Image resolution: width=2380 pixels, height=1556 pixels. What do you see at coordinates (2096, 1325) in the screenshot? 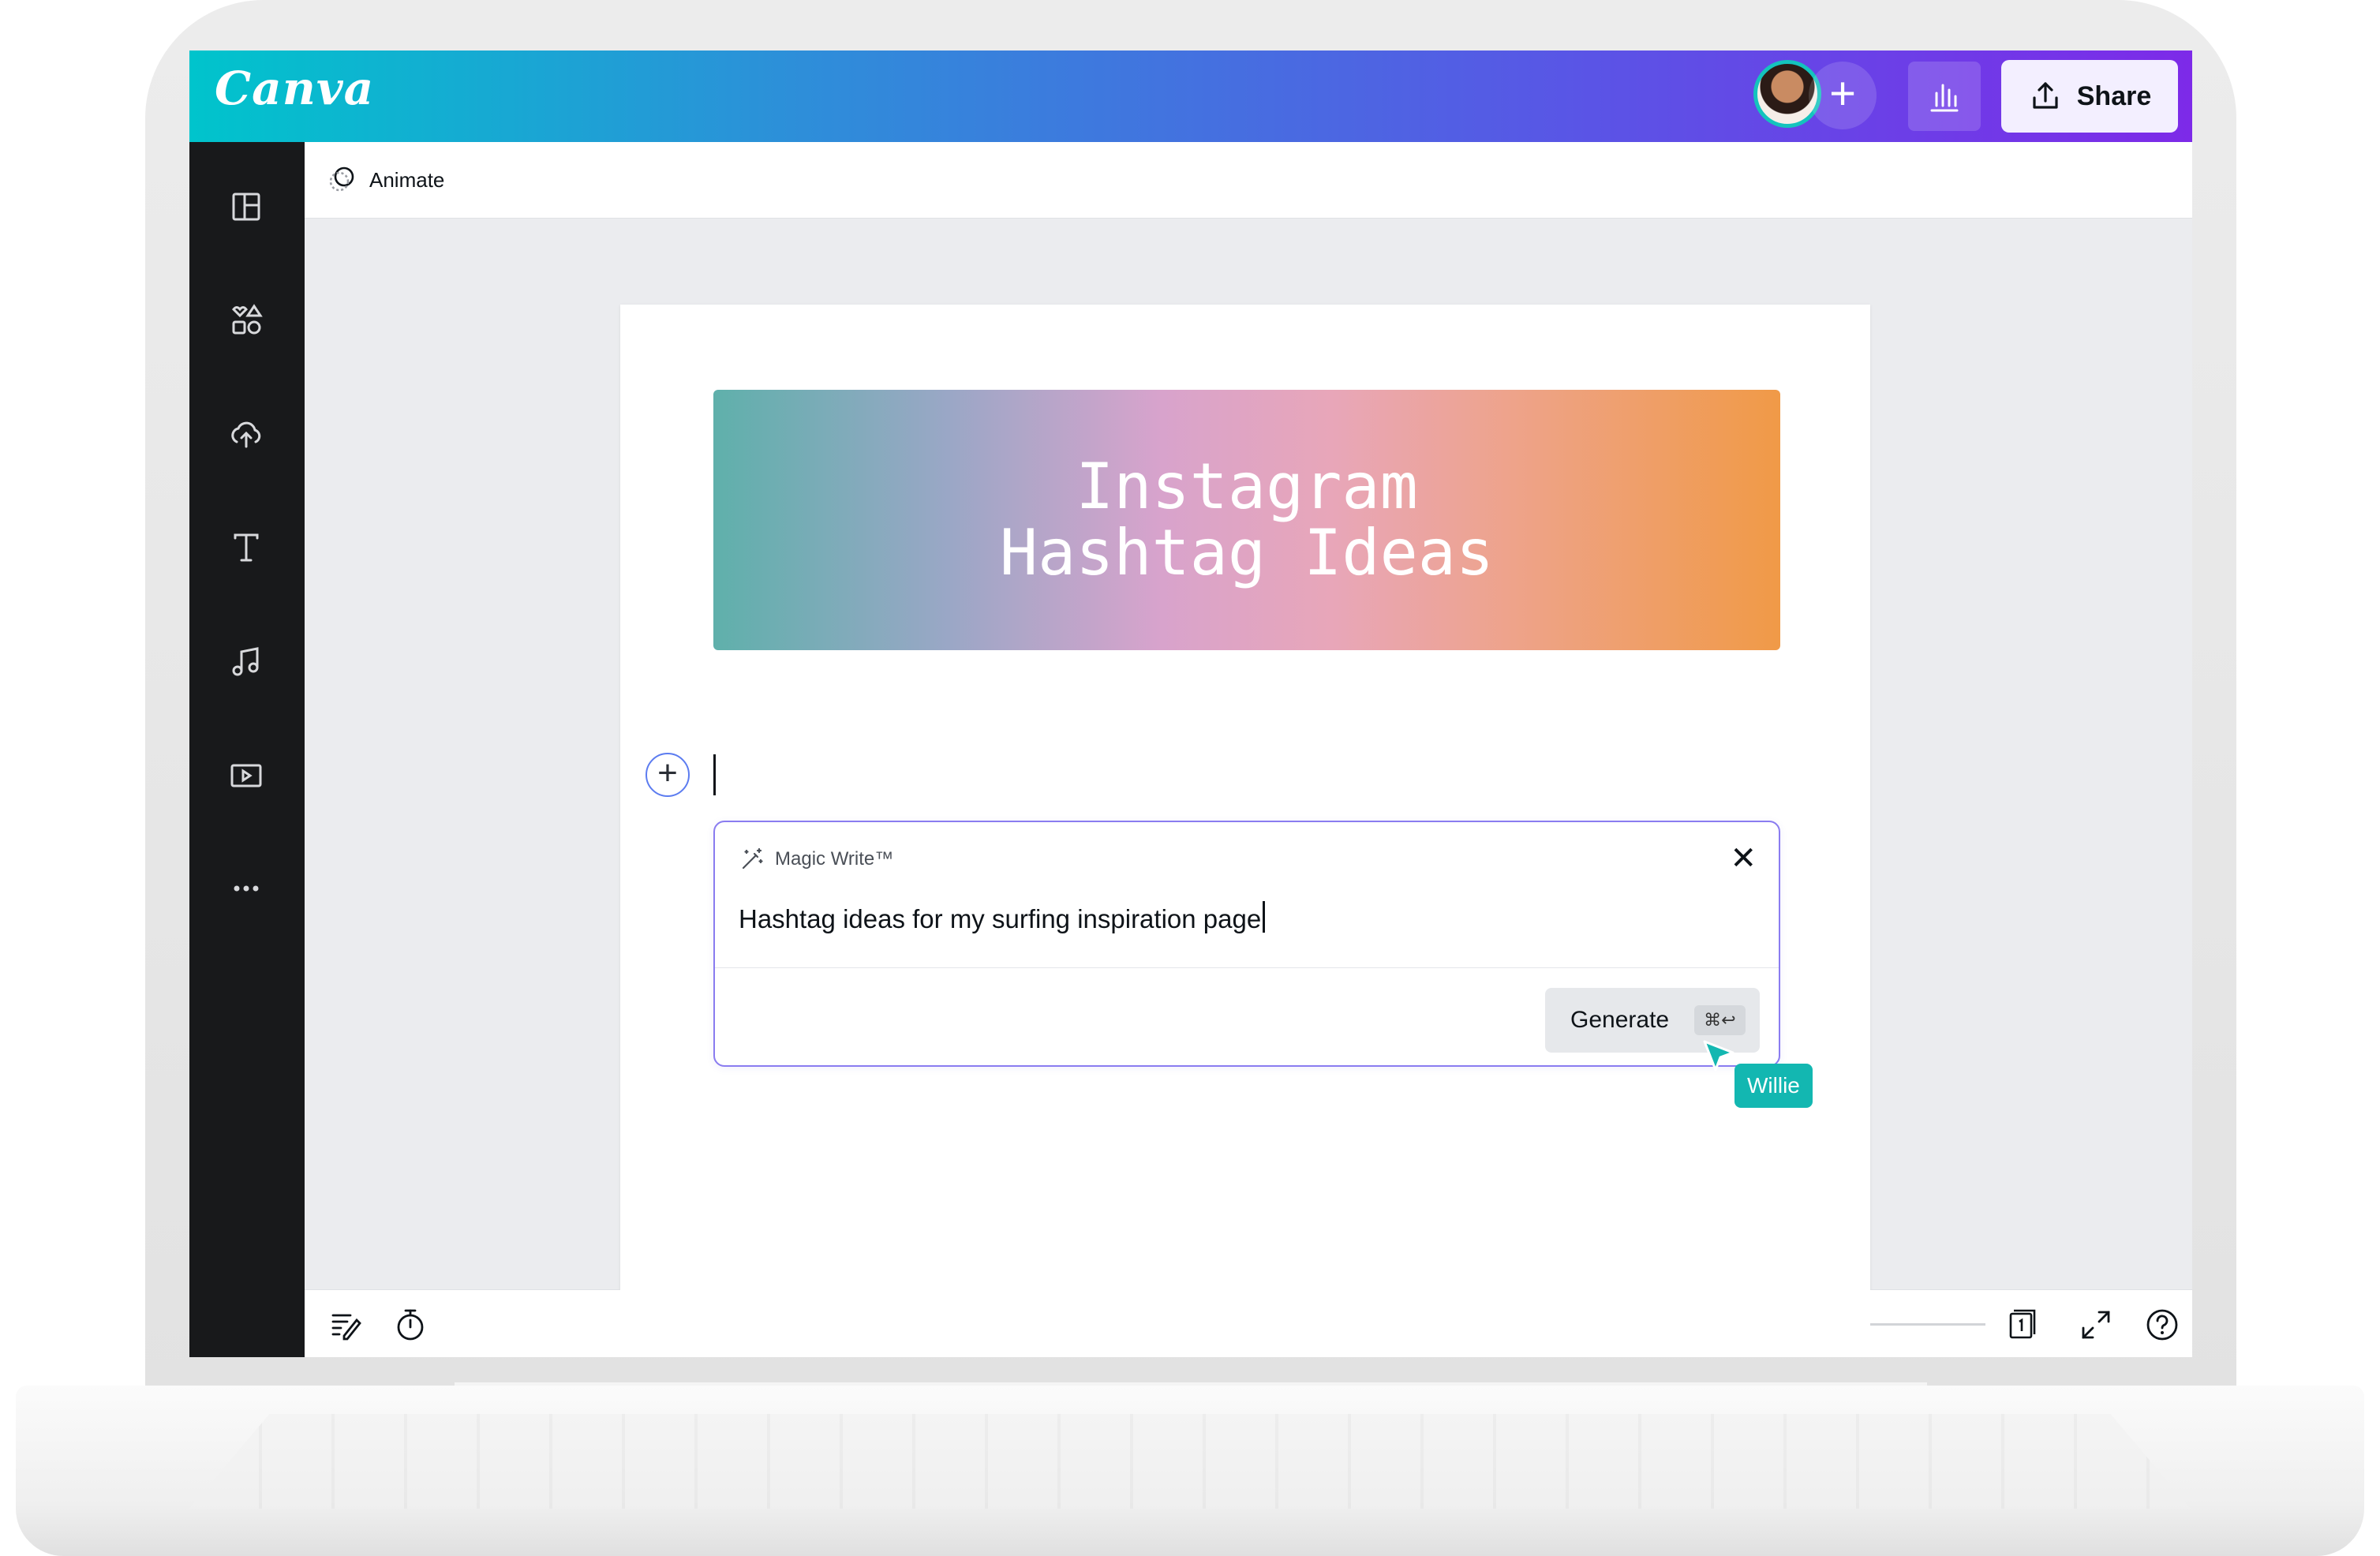
I see `fullscreen-icon` at bounding box center [2096, 1325].